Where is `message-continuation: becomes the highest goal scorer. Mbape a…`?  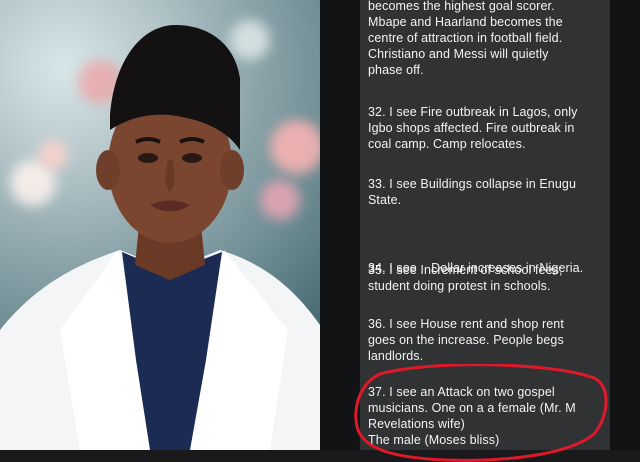
message-continuation: becomes the highest goal scorer. Mbape a… is located at coordinates (488, 39).